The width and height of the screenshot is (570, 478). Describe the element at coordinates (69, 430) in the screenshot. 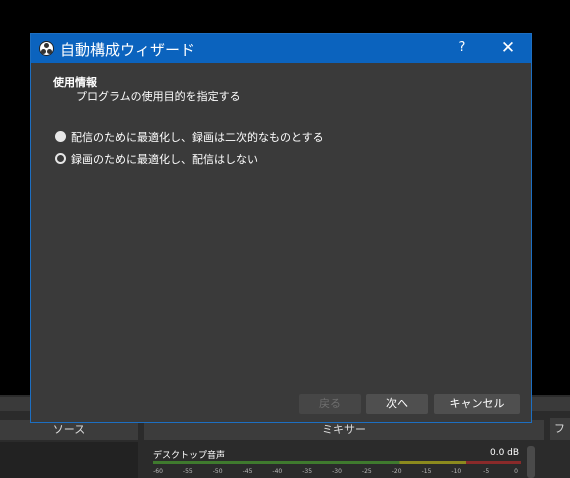

I see `sources-dock-header: ソース` at that location.